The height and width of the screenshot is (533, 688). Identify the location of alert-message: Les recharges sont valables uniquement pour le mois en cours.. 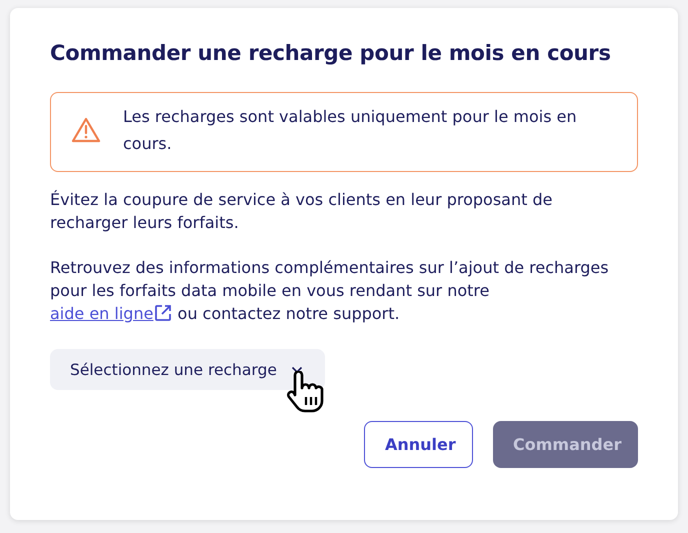
(350, 130).